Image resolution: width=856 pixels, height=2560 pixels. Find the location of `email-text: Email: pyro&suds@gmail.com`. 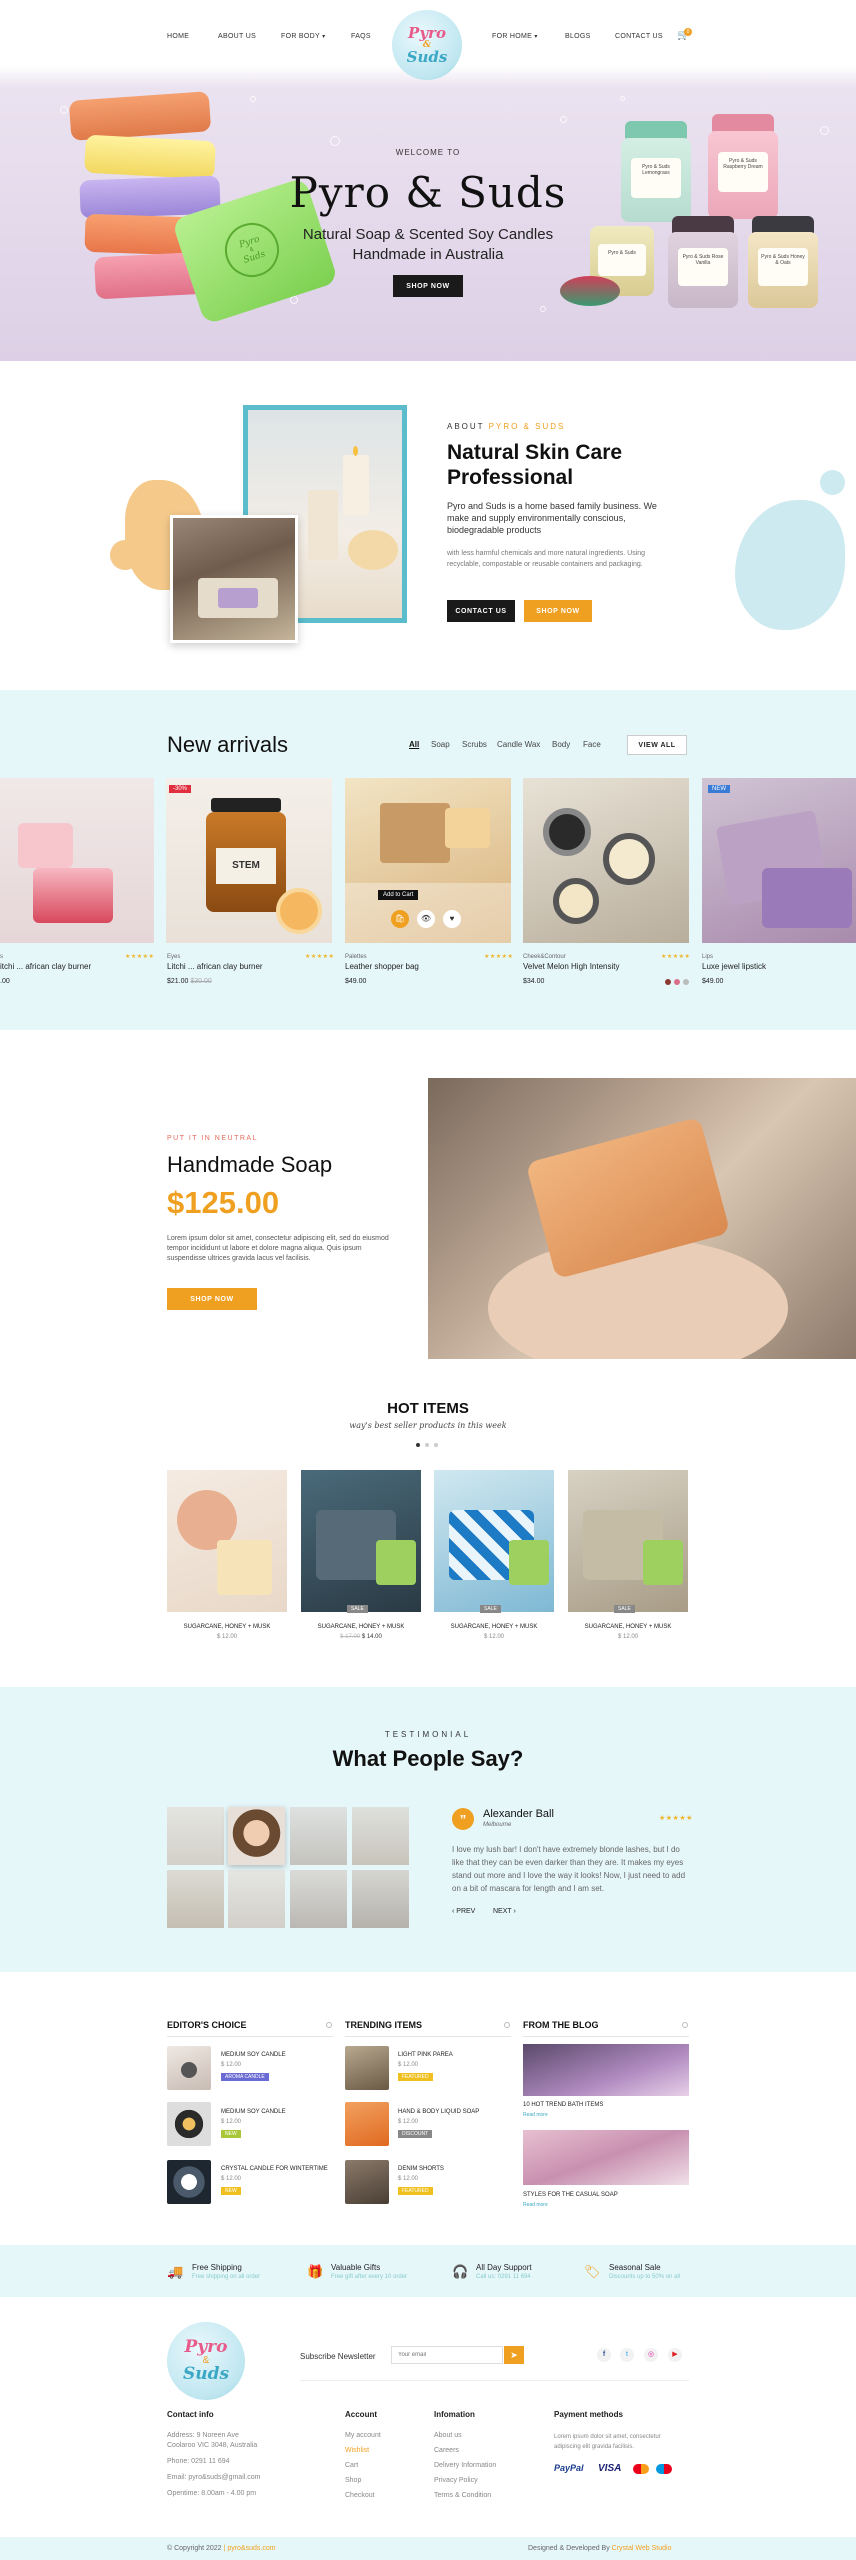

email-text: Email: pyro&suds@gmail.com is located at coordinates (213, 2477).